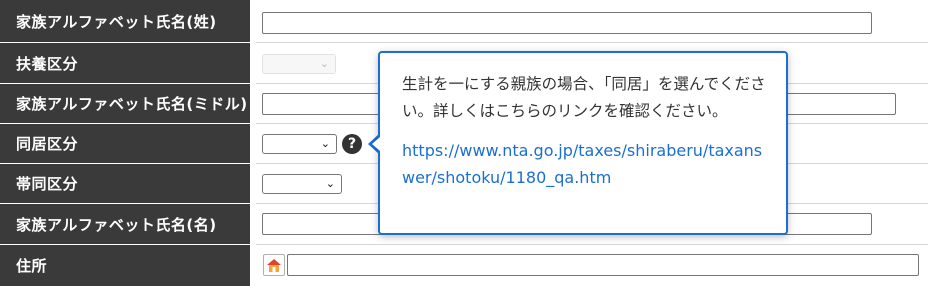 The width and height of the screenshot is (928, 286). Describe the element at coordinates (125, 224) in the screenshot. I see `label-family-first-name: 家族アルファベット氏名(名)` at that location.